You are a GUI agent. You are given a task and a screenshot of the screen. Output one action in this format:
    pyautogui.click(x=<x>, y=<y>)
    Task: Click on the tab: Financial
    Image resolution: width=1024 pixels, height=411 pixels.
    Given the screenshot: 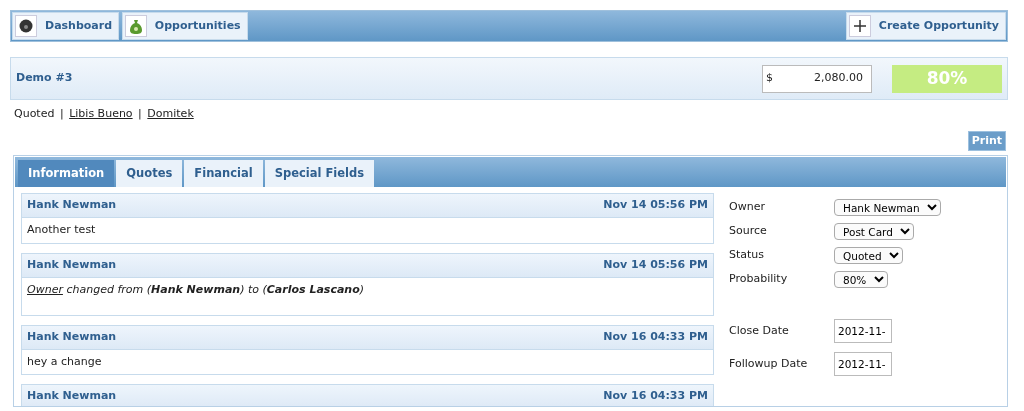 What is the action you would take?
    pyautogui.click(x=223, y=173)
    